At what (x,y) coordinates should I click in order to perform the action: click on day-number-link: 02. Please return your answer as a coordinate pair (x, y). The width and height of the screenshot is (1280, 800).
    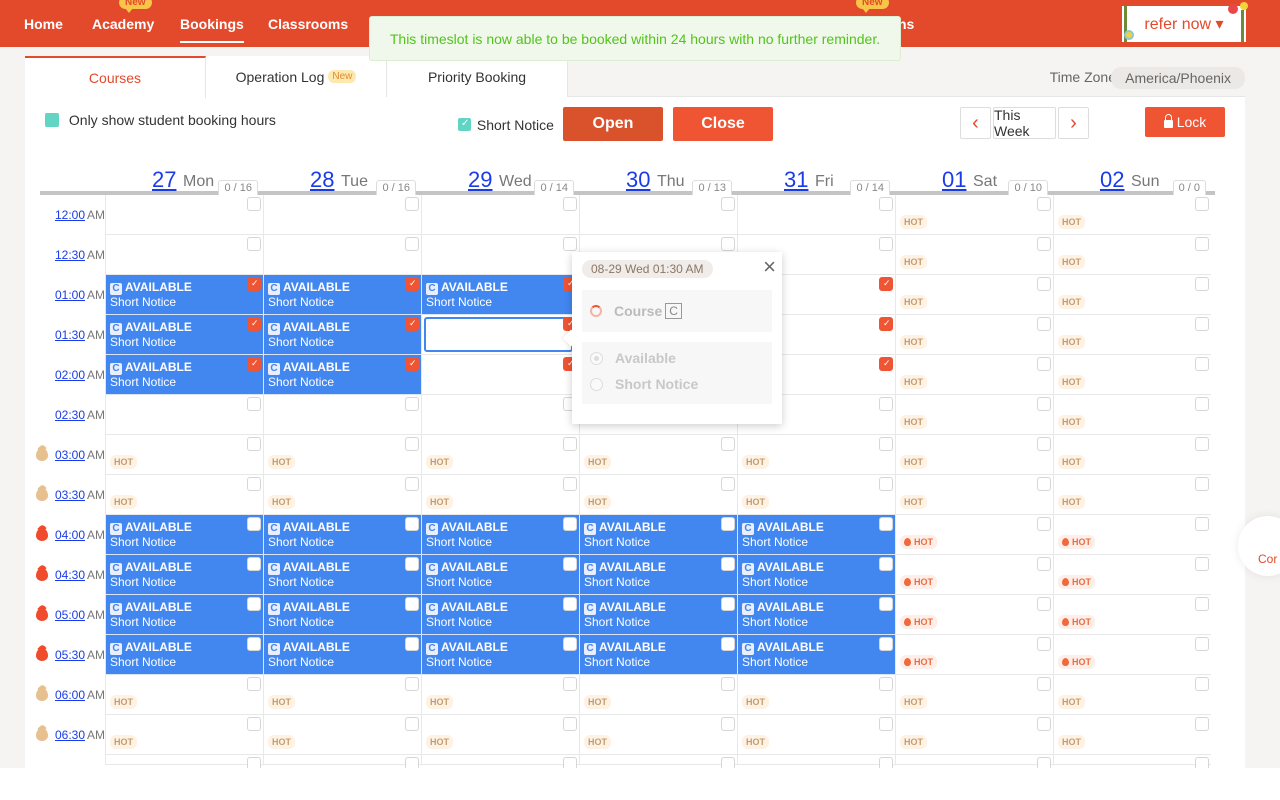
    Looking at the image, I should click on (1112, 180).